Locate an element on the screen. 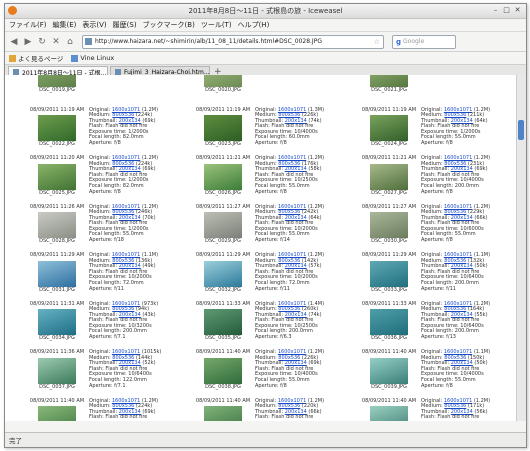 The height and width of the screenshot is (451, 530). photo-date: 08/09/2011 11:40 AM is located at coordinates (57, 400).